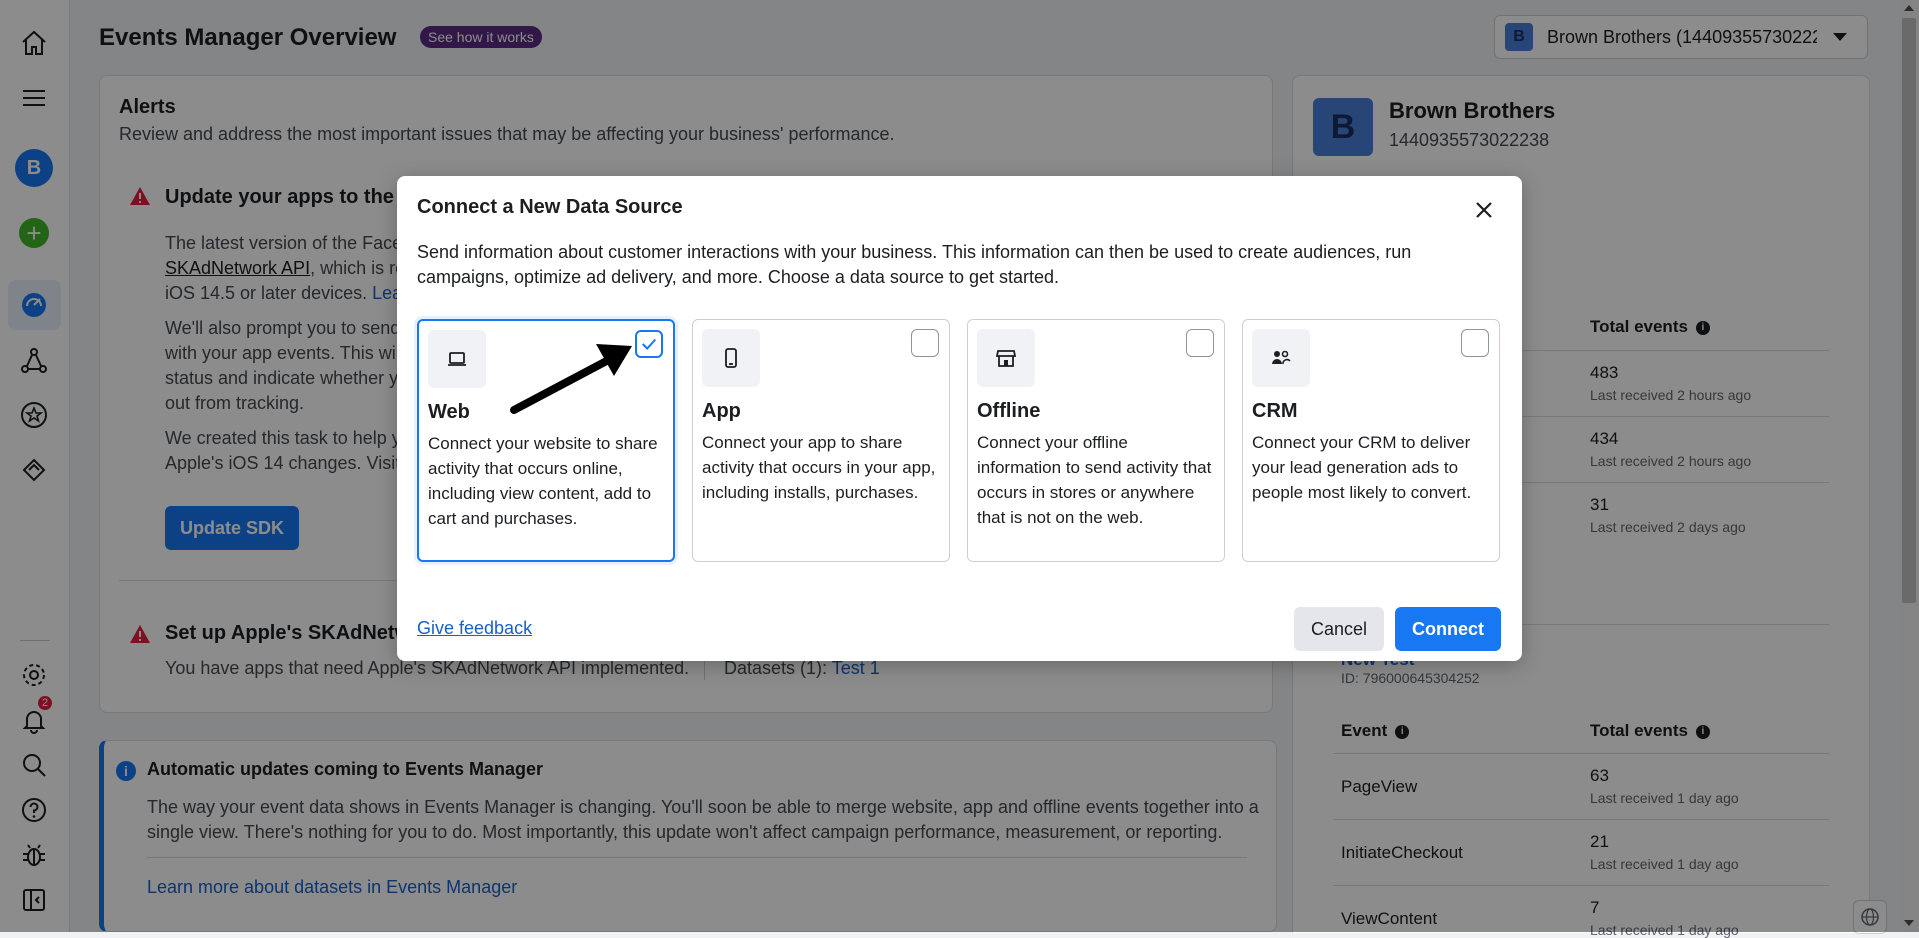 The width and height of the screenshot is (1919, 938). I want to click on card-title: CRM, so click(1275, 411).